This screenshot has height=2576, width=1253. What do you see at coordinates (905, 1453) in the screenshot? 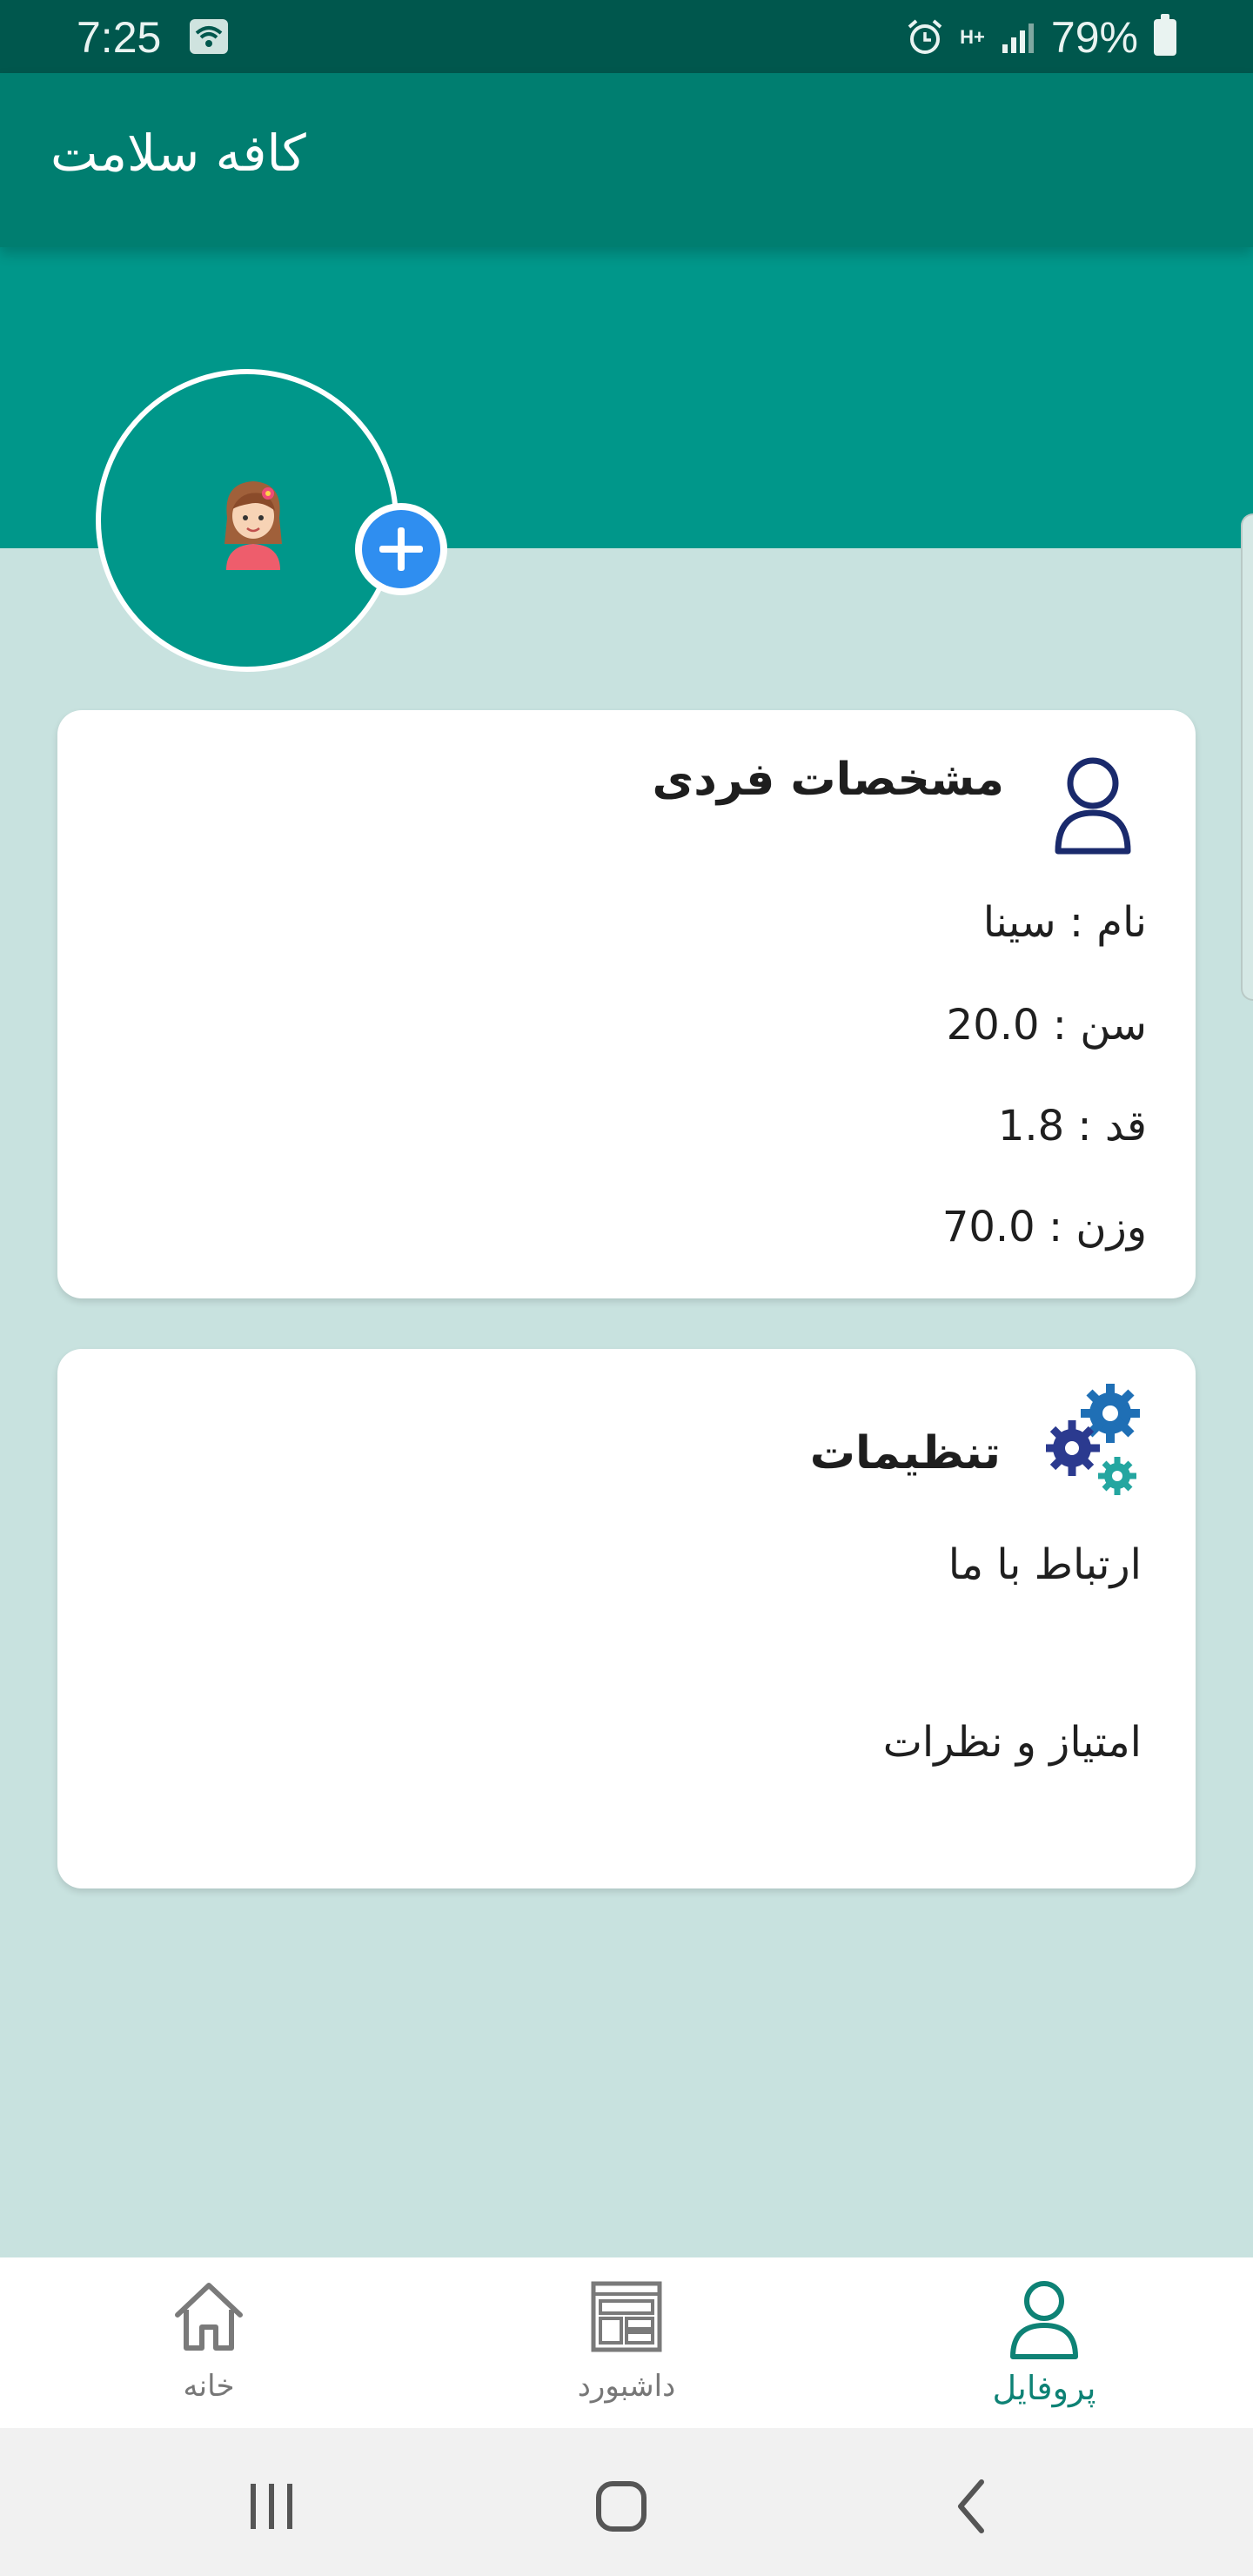
I see `settings-title: تنظیمات` at bounding box center [905, 1453].